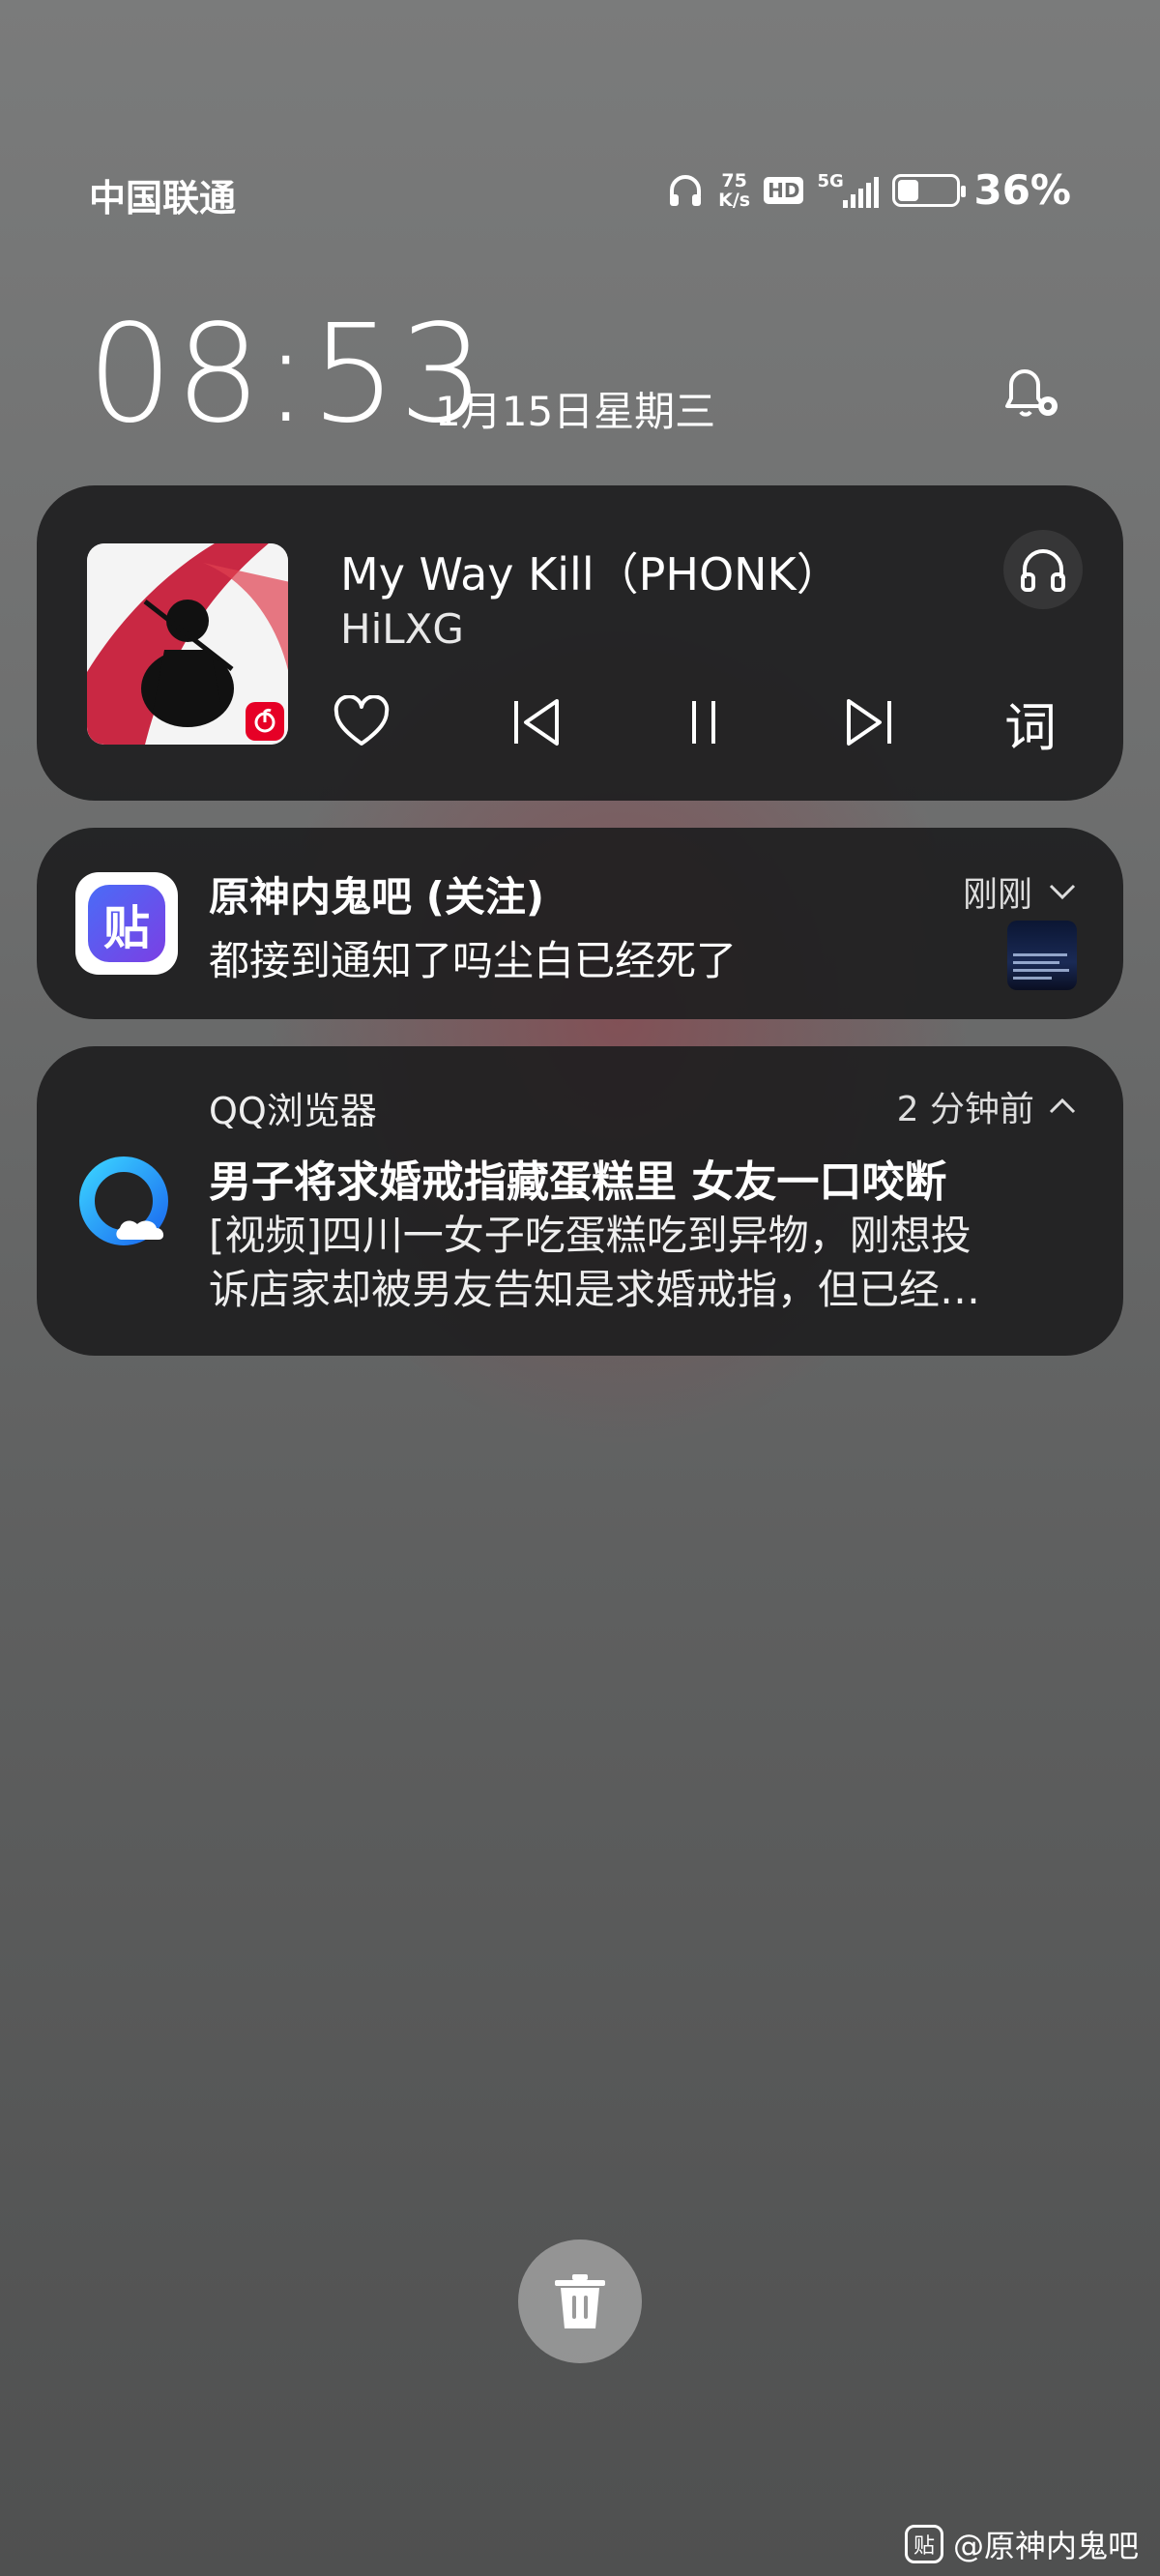  I want to click on notification-body-line: [视频]四川一女子吃蛋糕吃到异物，刚想投, so click(591, 1235).